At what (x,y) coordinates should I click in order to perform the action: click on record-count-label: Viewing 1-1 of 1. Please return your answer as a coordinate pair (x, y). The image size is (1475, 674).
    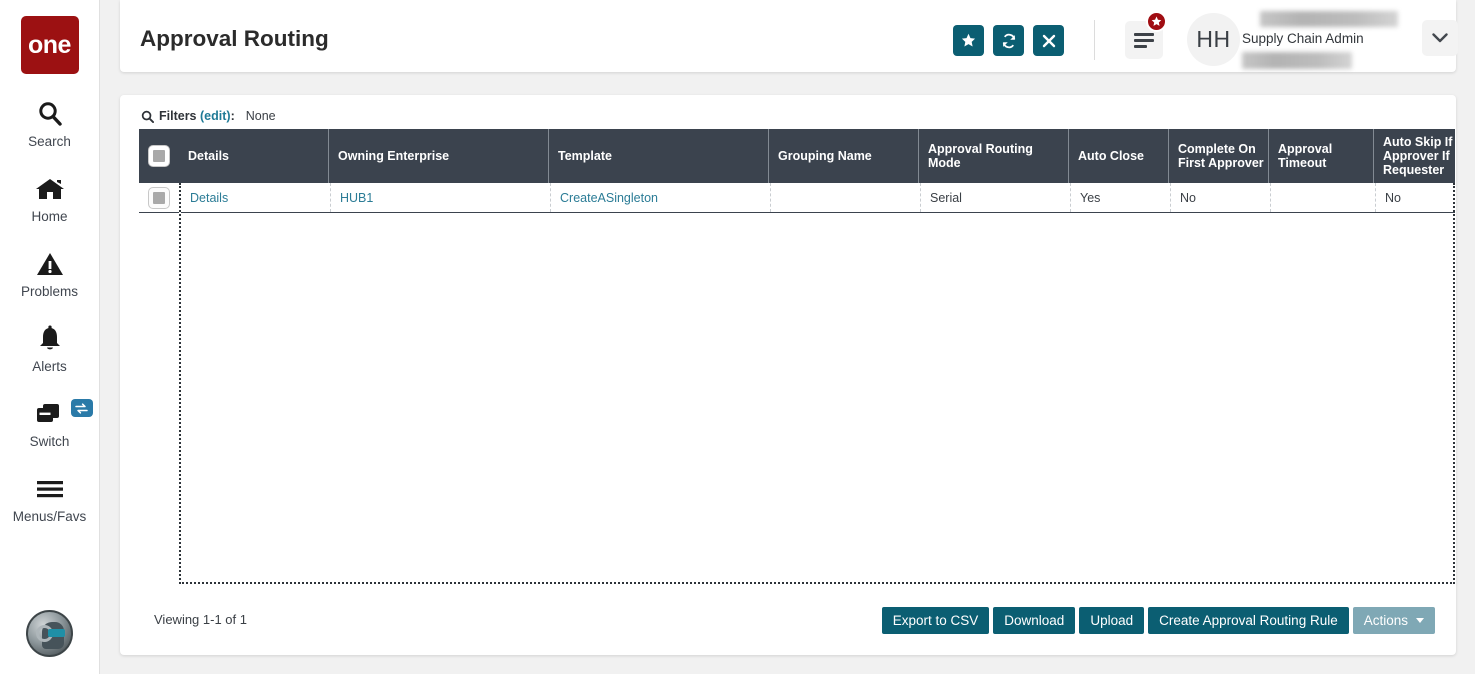
    Looking at the image, I should click on (200, 619).